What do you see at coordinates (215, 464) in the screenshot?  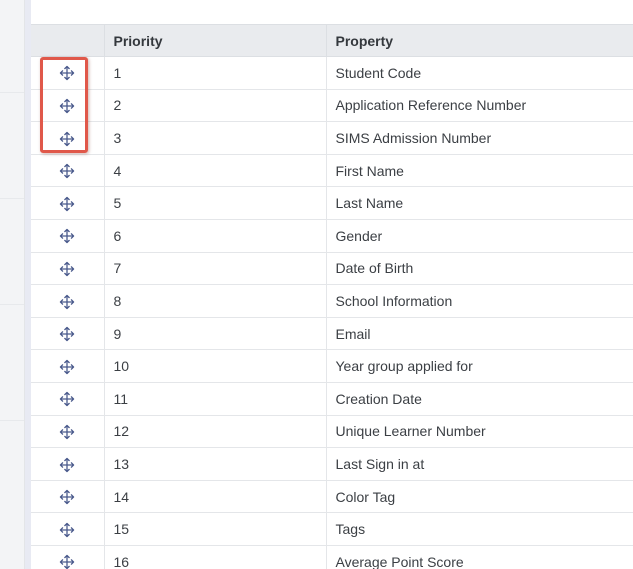 I see `priority-cell: 13` at bounding box center [215, 464].